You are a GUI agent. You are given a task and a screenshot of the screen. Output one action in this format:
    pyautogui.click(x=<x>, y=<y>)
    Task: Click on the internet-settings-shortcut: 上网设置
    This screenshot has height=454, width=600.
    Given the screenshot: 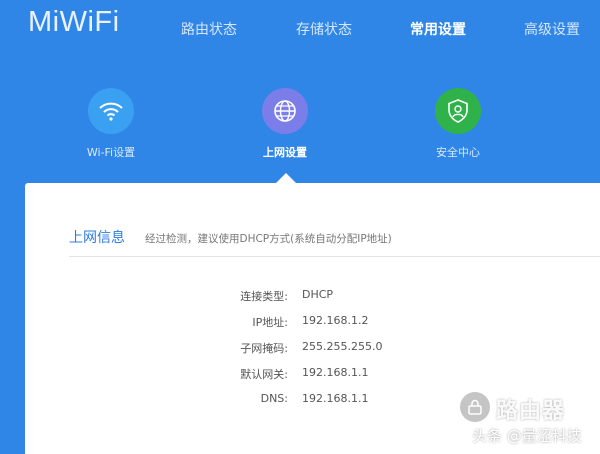 What is the action you would take?
    pyautogui.click(x=285, y=124)
    